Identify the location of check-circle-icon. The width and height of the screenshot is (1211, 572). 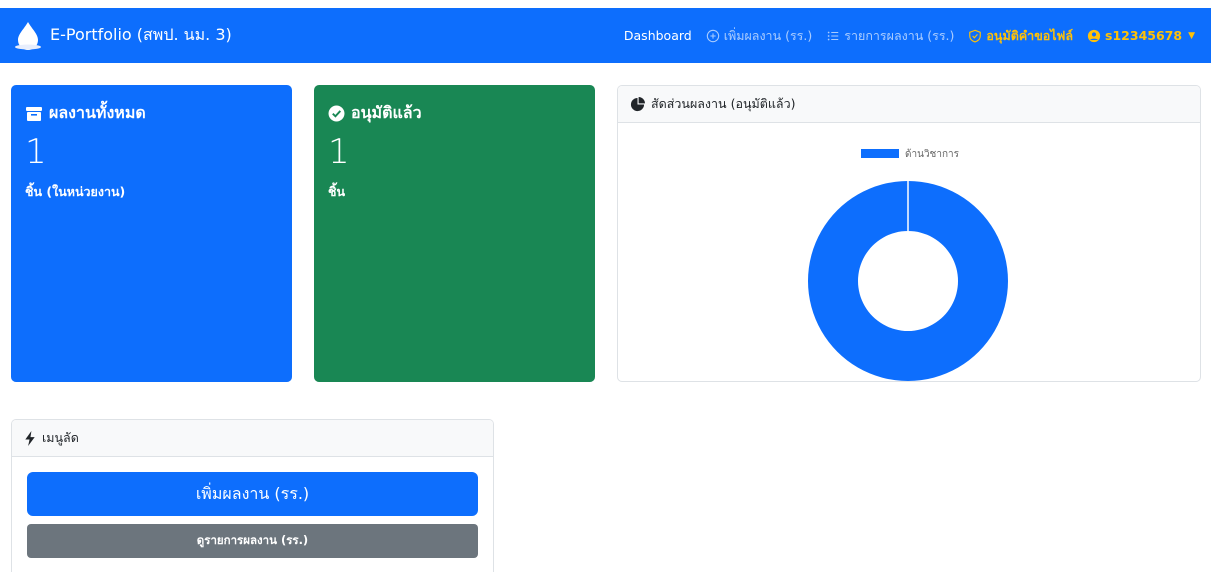
(336, 113).